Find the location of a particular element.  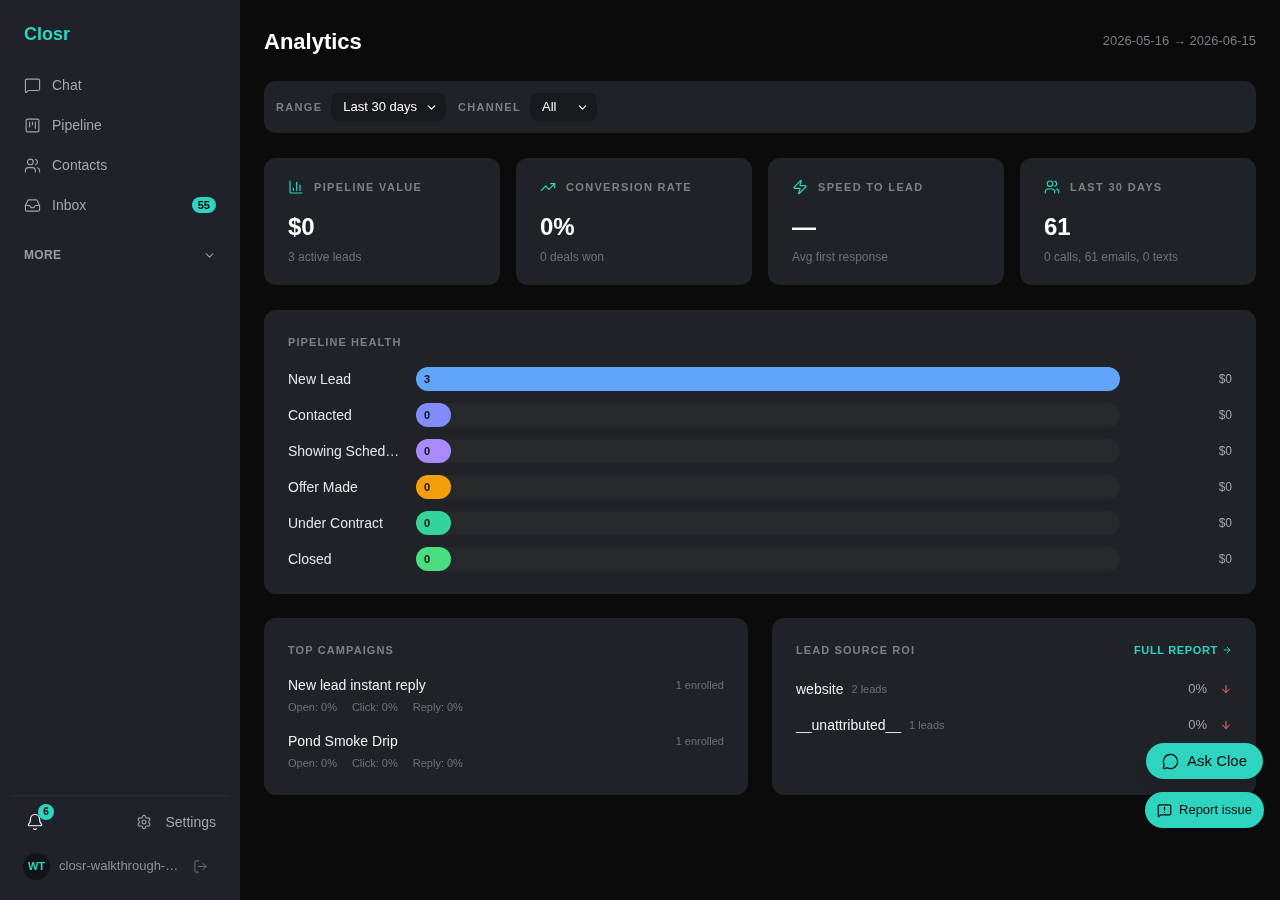

page-title: Analytics is located at coordinates (313, 41).